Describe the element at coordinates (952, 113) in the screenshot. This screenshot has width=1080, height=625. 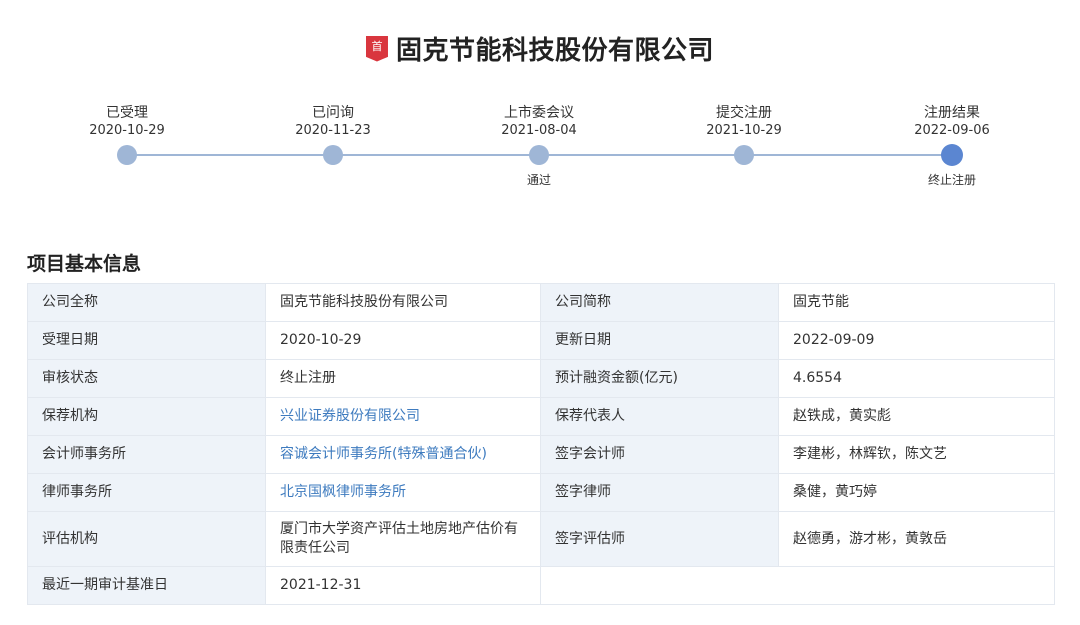
I see `timeline-step-label: 注册结果` at that location.